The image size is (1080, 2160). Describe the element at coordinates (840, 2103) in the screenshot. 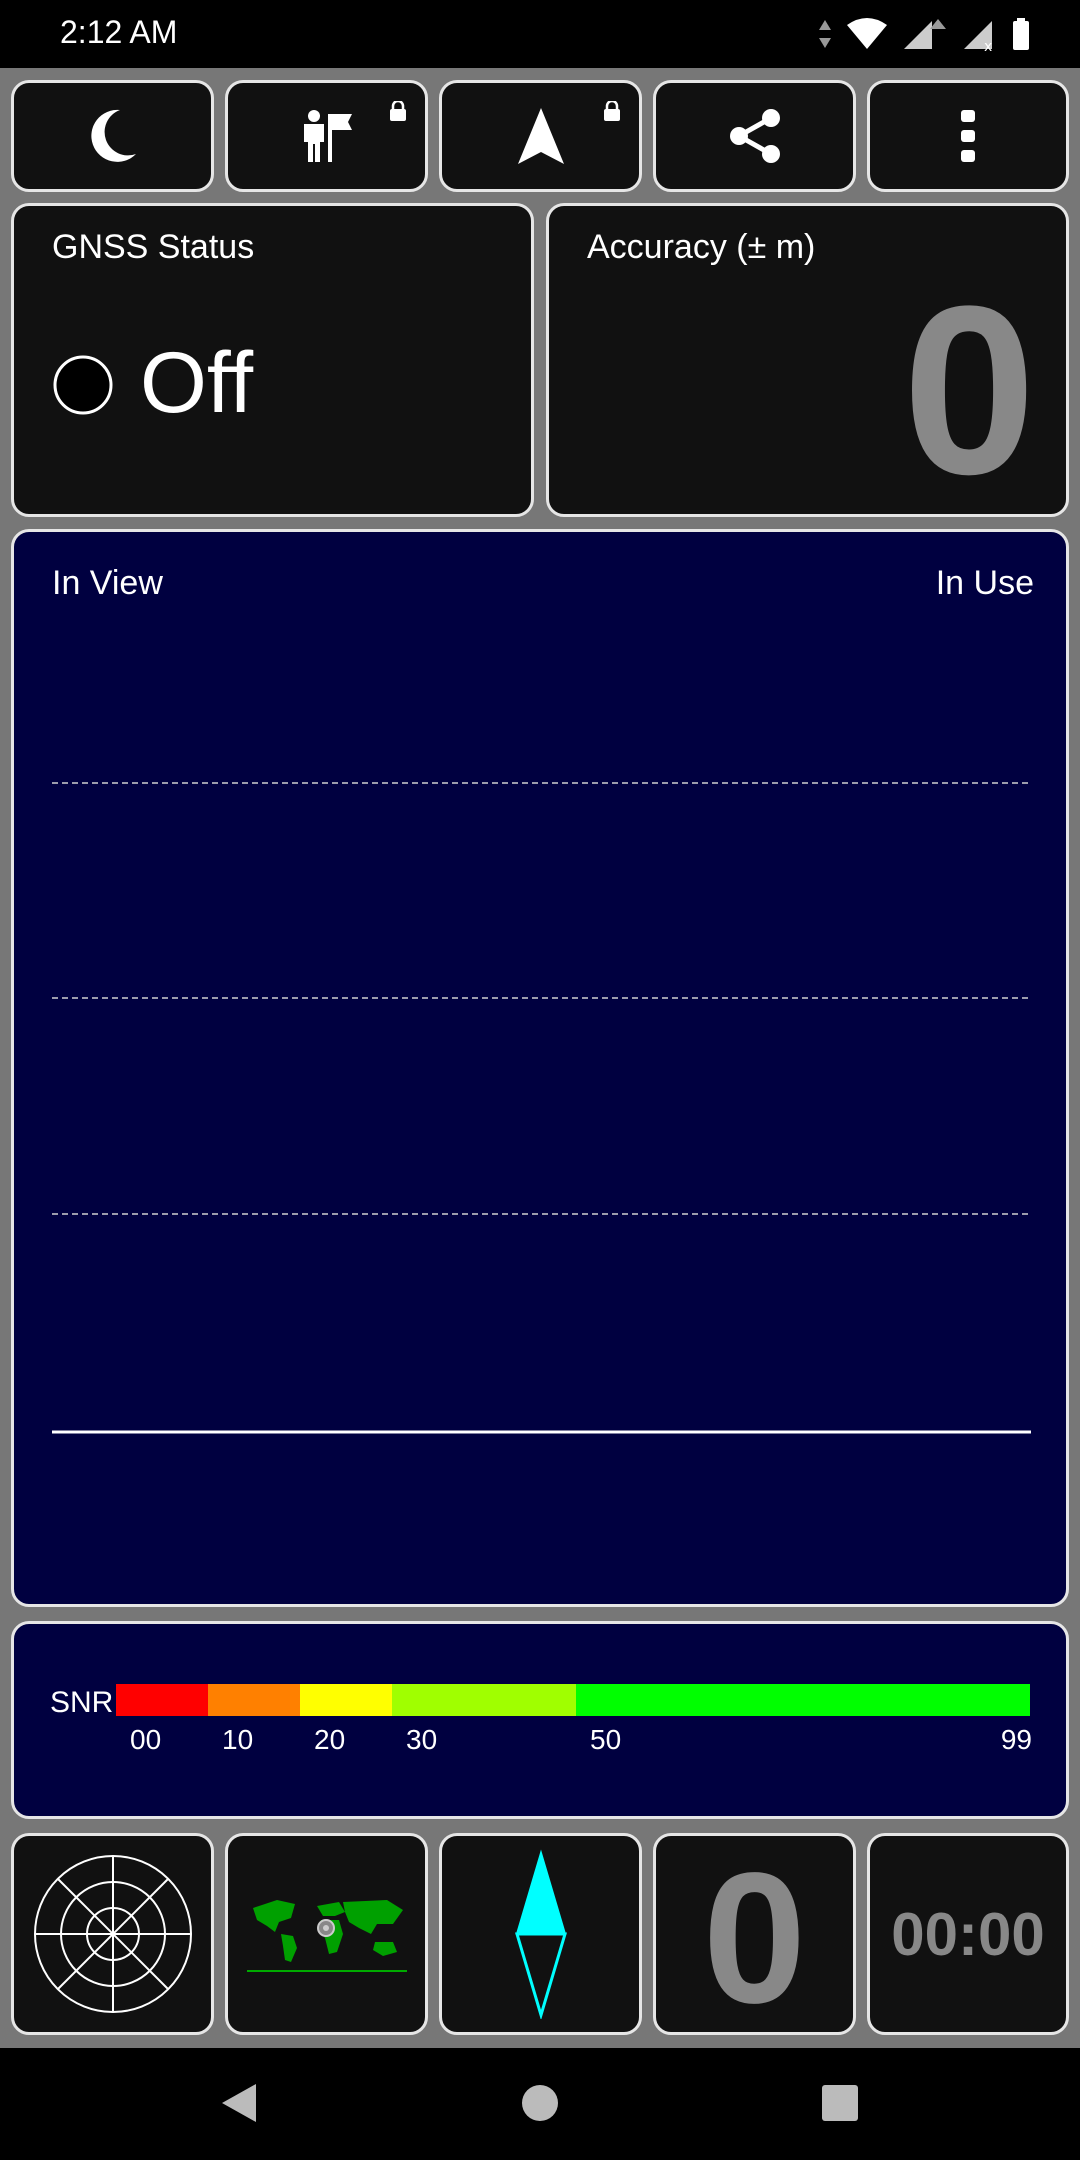

I see `recents-icon` at that location.